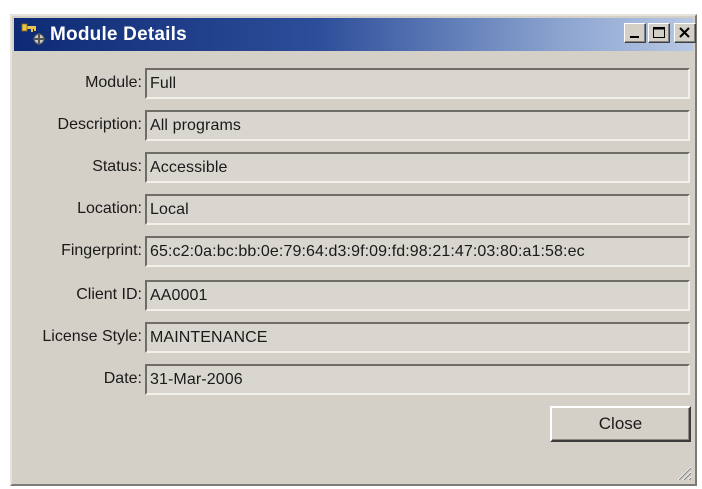  I want to click on window-title: Module Details, so click(118, 34).